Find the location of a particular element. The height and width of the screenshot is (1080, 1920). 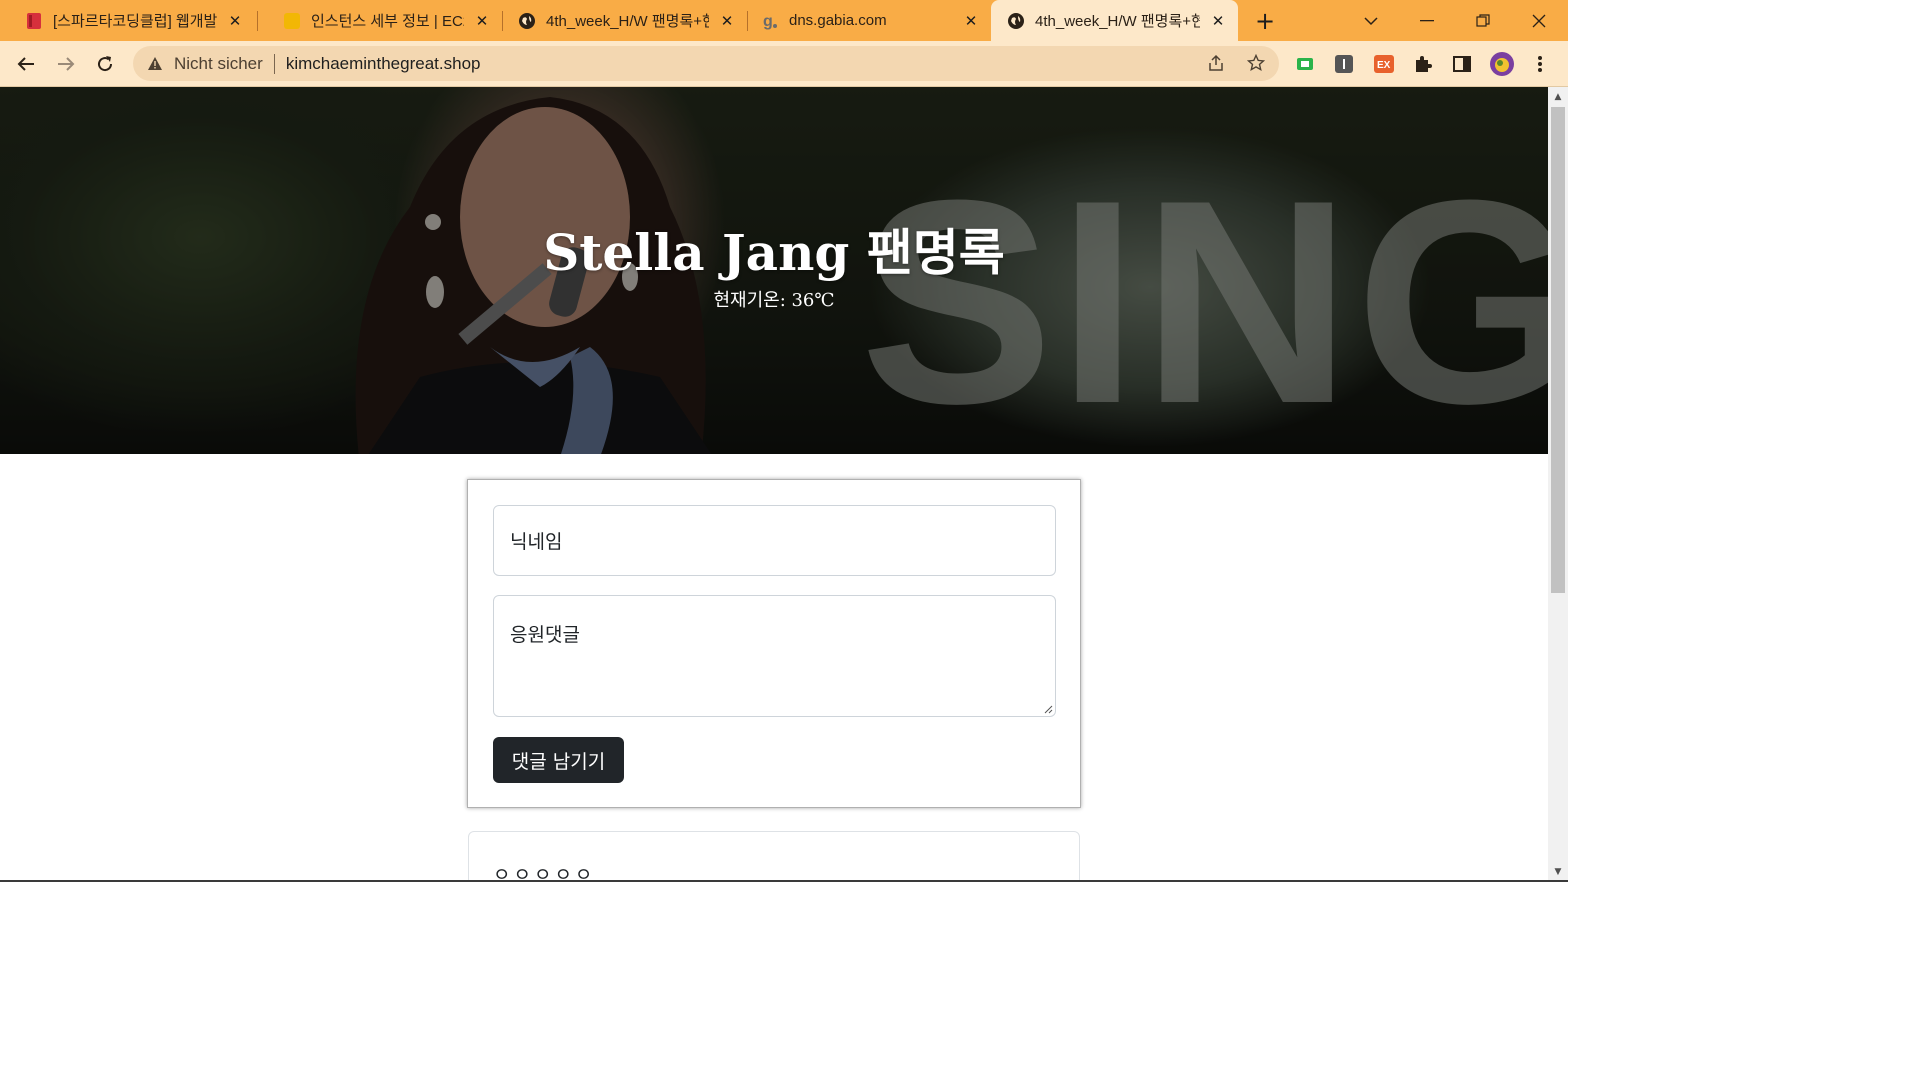

omnibox-divider is located at coordinates (274, 63).